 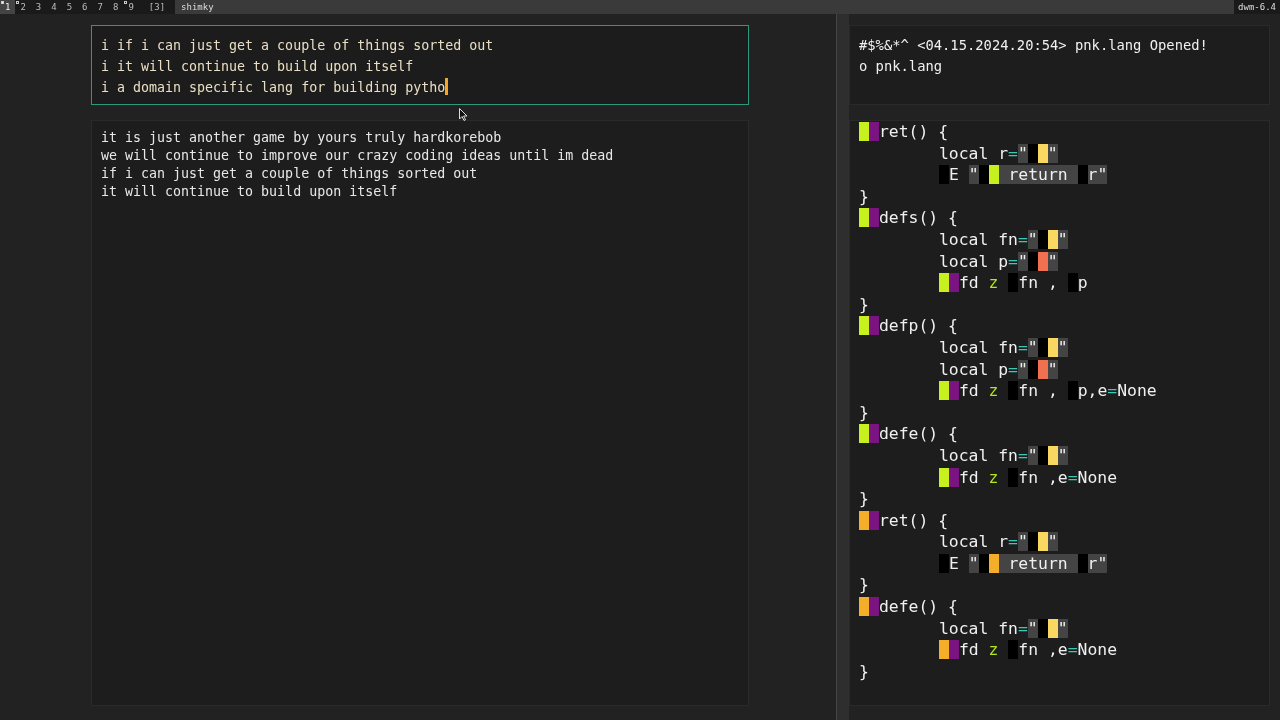 What do you see at coordinates (289, 173) in the screenshot?
I see `output-line: if i can just get a couple of things sorted out` at bounding box center [289, 173].